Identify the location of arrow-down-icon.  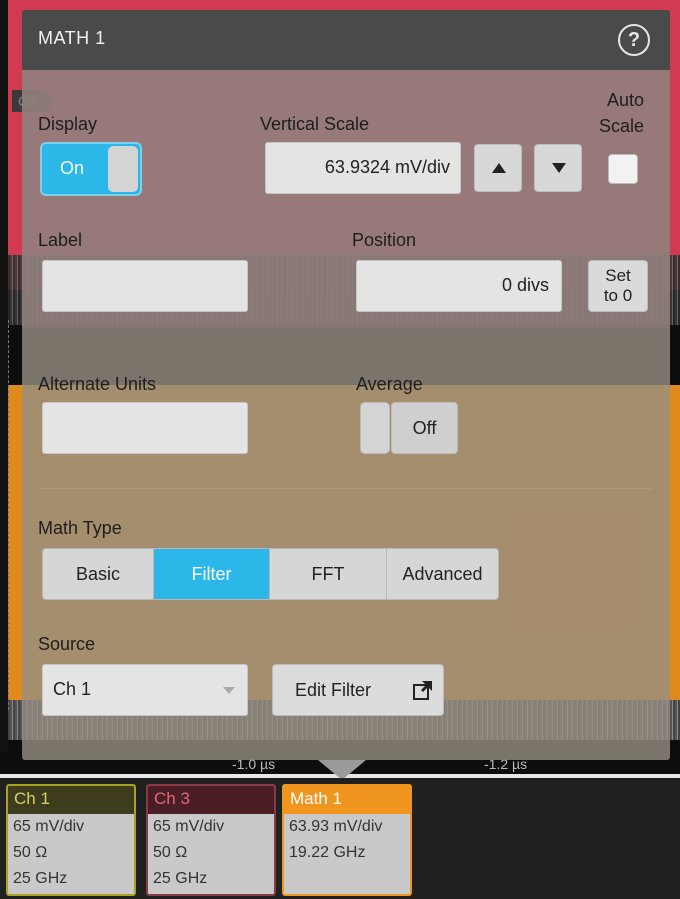
(559, 168).